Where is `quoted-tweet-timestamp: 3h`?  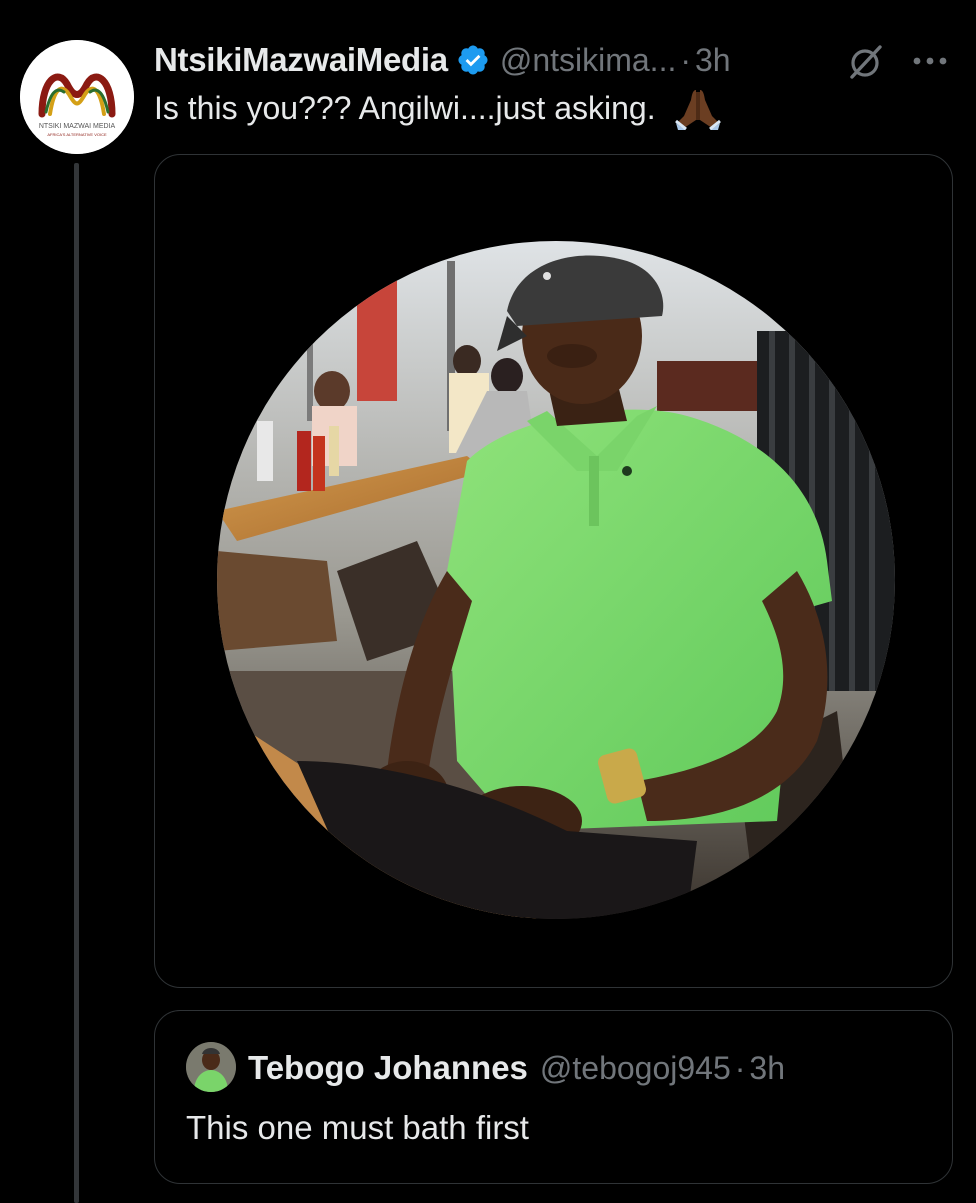 quoted-tweet-timestamp: 3h is located at coordinates (767, 1068).